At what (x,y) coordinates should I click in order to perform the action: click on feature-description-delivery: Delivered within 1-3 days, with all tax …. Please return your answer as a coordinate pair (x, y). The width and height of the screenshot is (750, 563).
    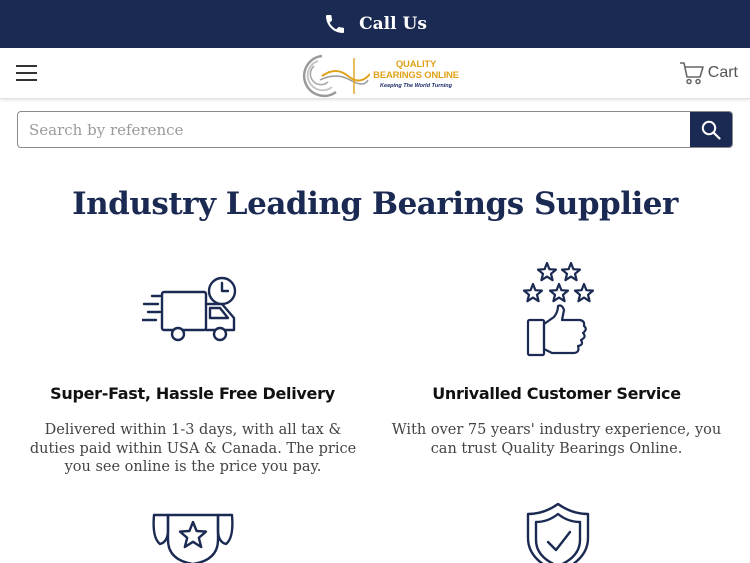
    Looking at the image, I should click on (193, 448).